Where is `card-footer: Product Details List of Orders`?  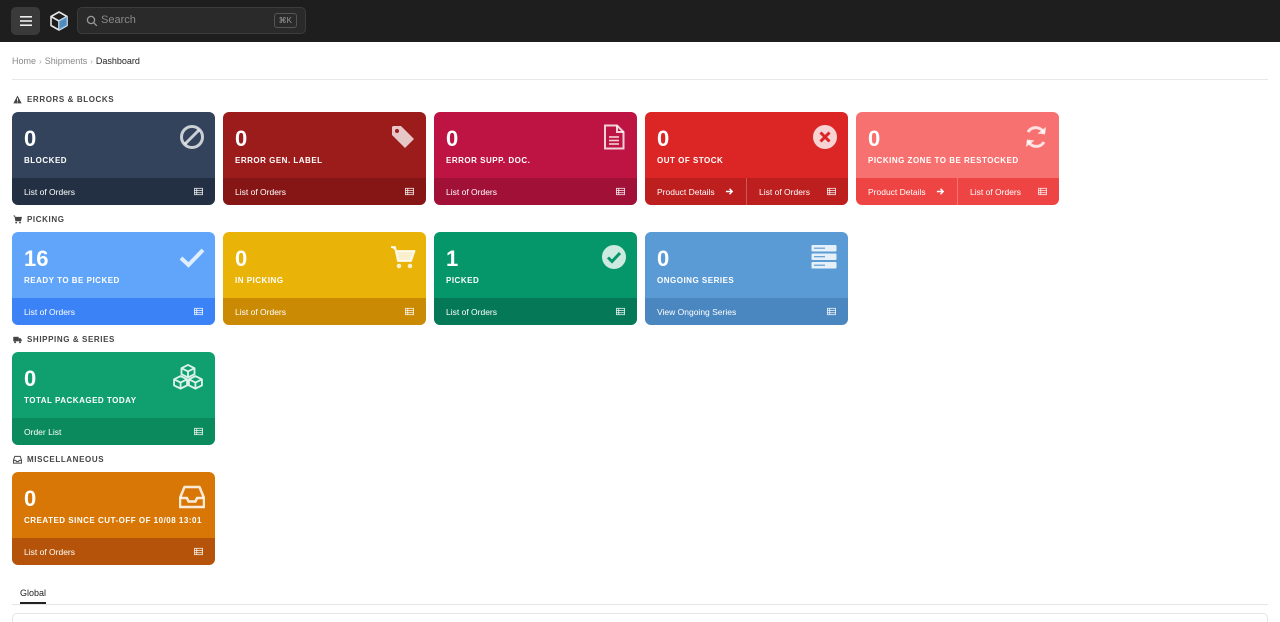
card-footer: Product Details List of Orders is located at coordinates (957, 191).